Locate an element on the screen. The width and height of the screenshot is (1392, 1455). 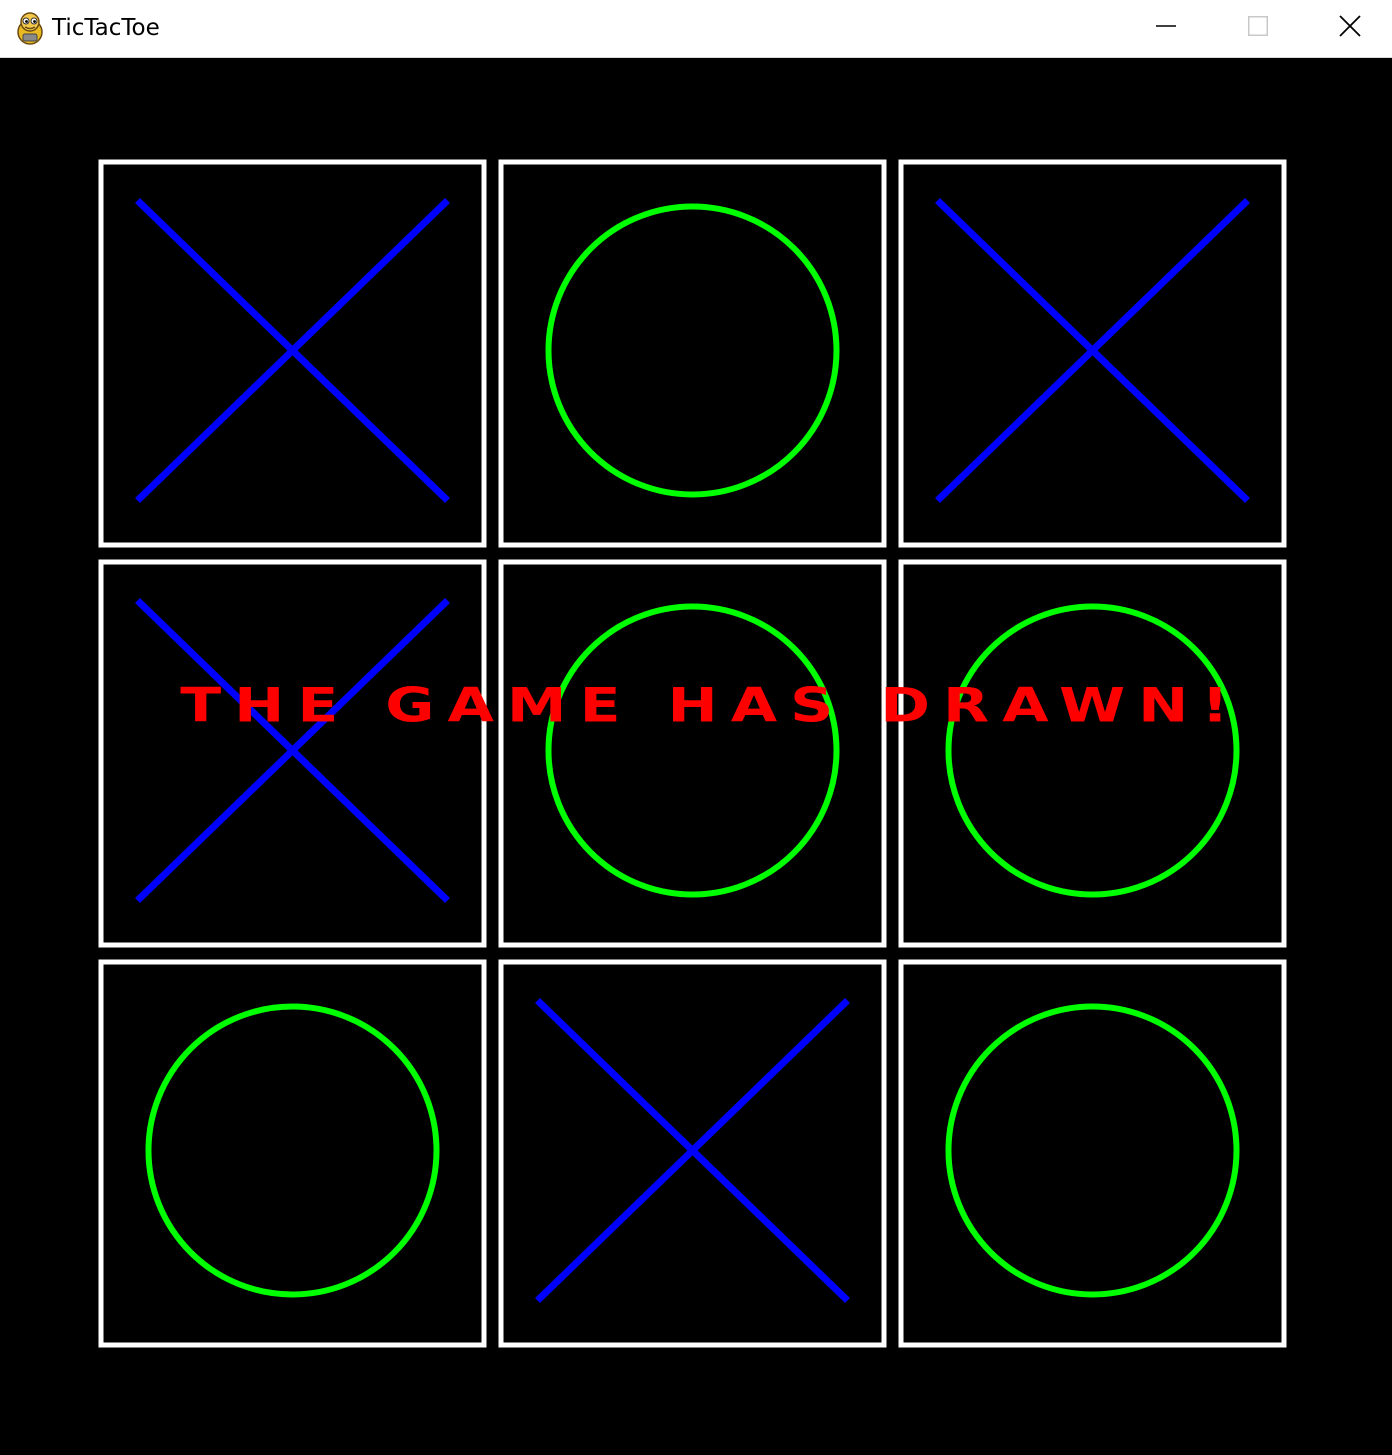
board-cell-r2-c2 is located at coordinates (692, 753).